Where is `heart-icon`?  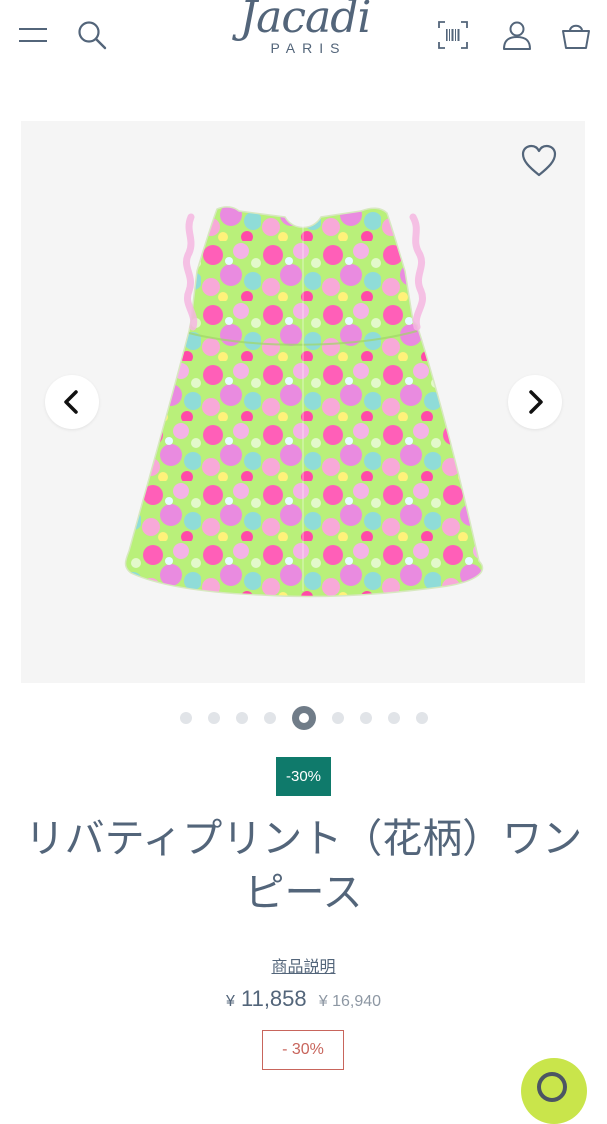
heart-icon is located at coordinates (539, 160).